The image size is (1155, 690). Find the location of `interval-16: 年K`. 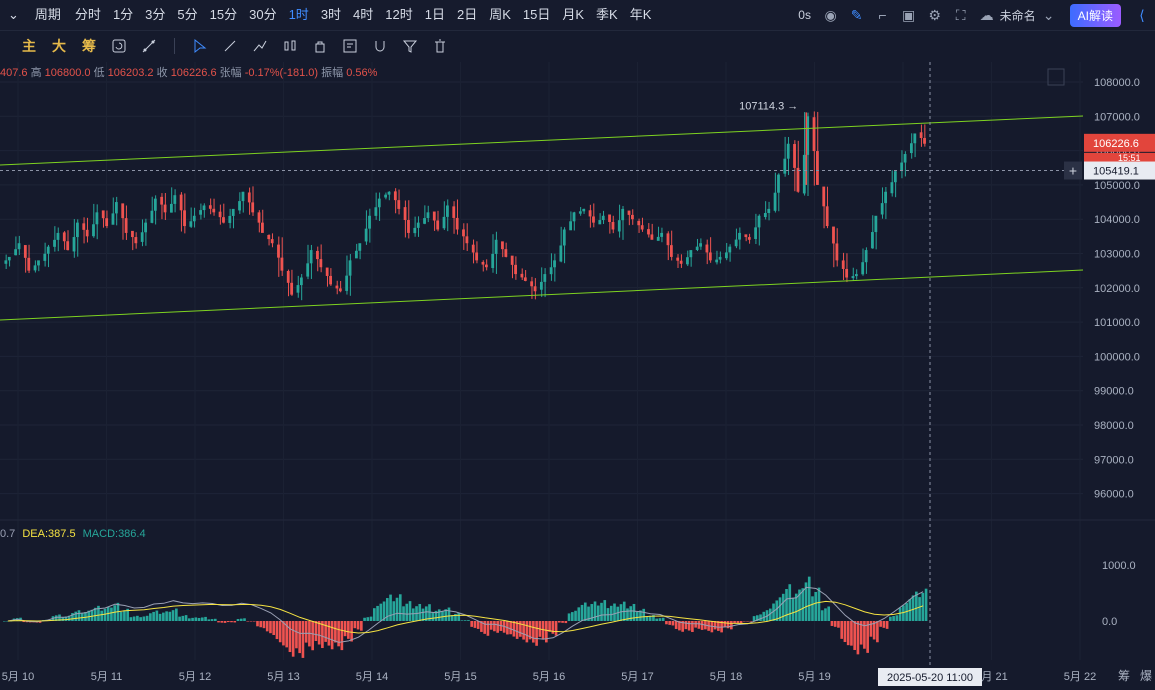

interval-16: 年K is located at coordinates (641, 15).